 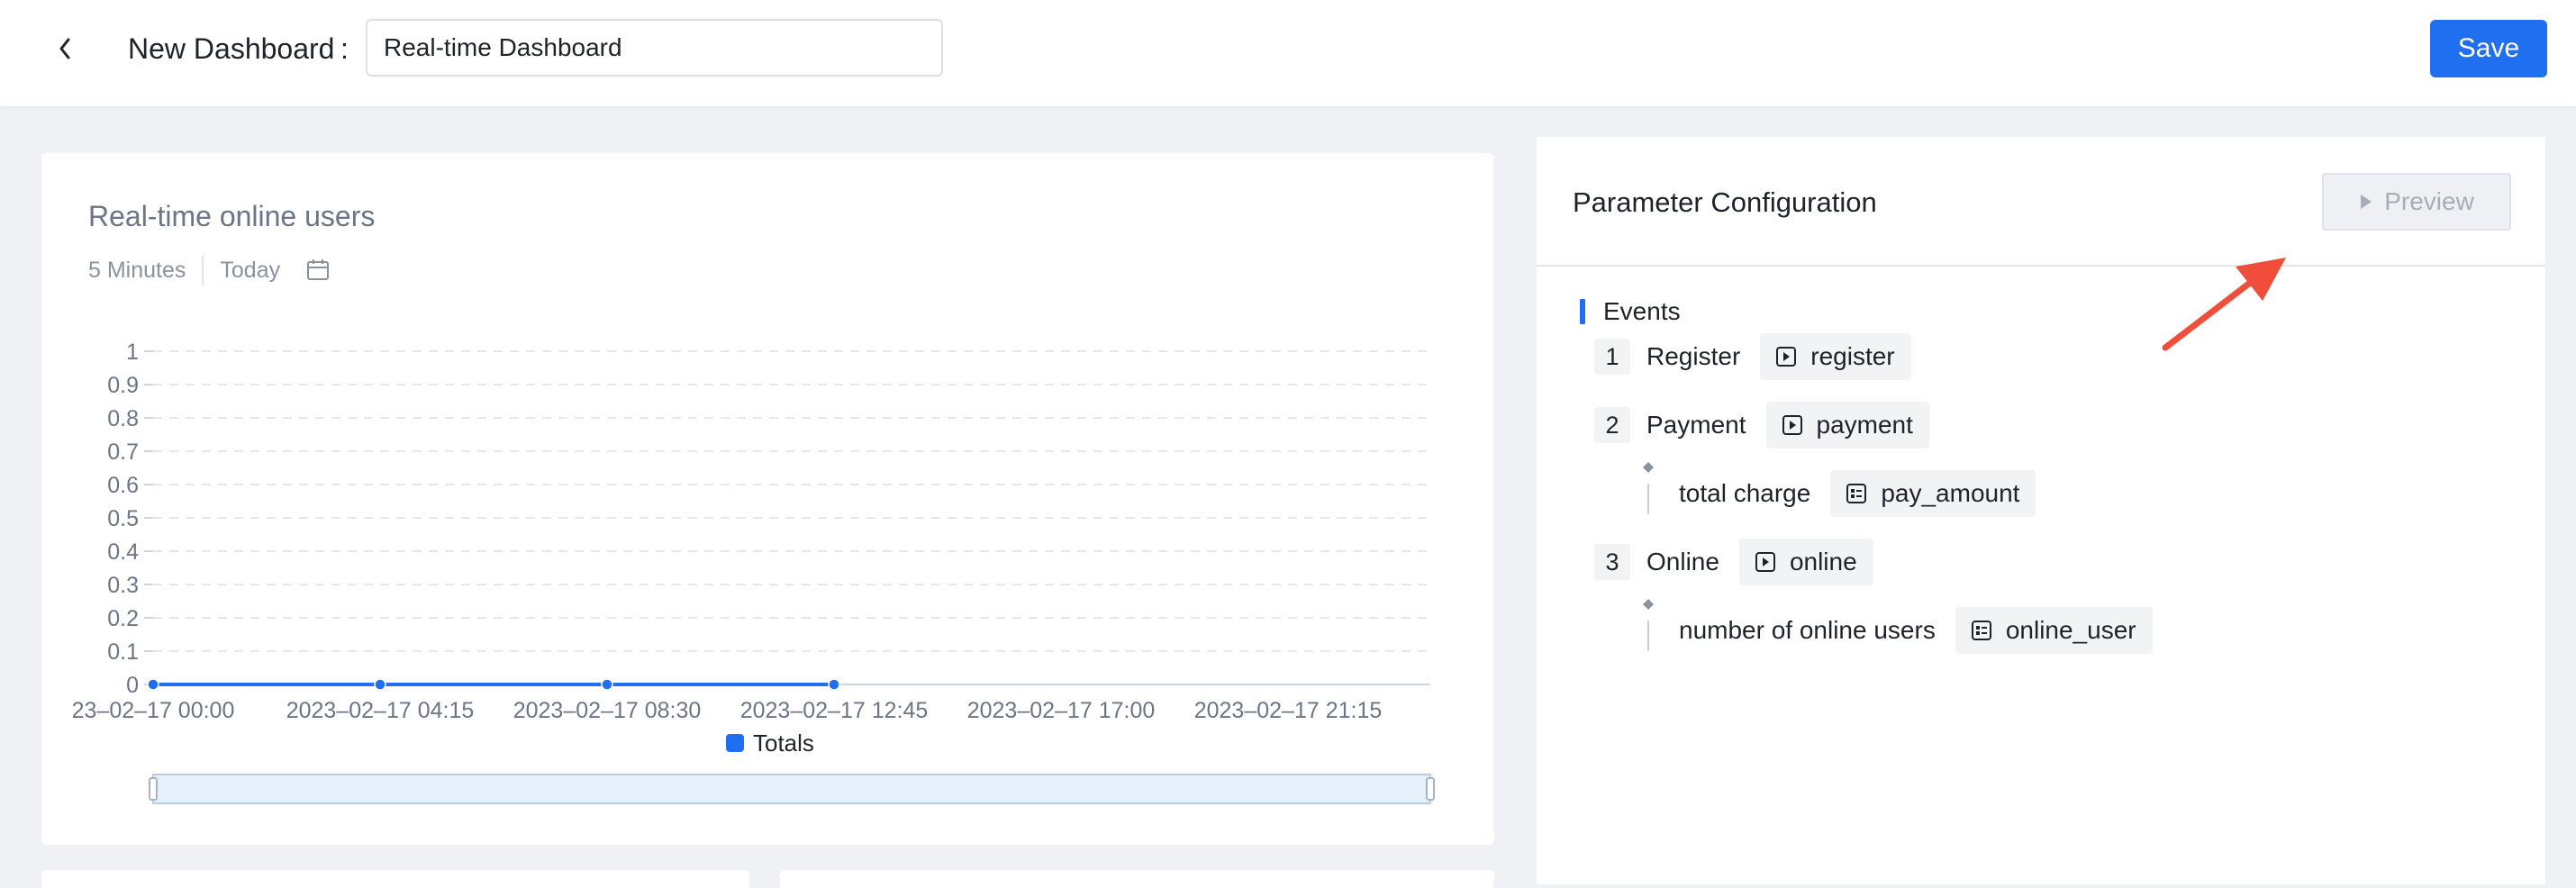 I want to click on event-tag-label: payment, so click(x=1864, y=425).